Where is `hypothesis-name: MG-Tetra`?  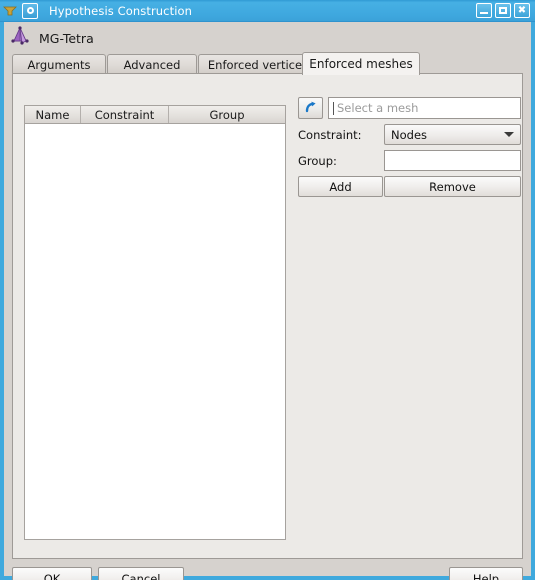
hypothesis-name: MG-Tetra is located at coordinates (66, 38).